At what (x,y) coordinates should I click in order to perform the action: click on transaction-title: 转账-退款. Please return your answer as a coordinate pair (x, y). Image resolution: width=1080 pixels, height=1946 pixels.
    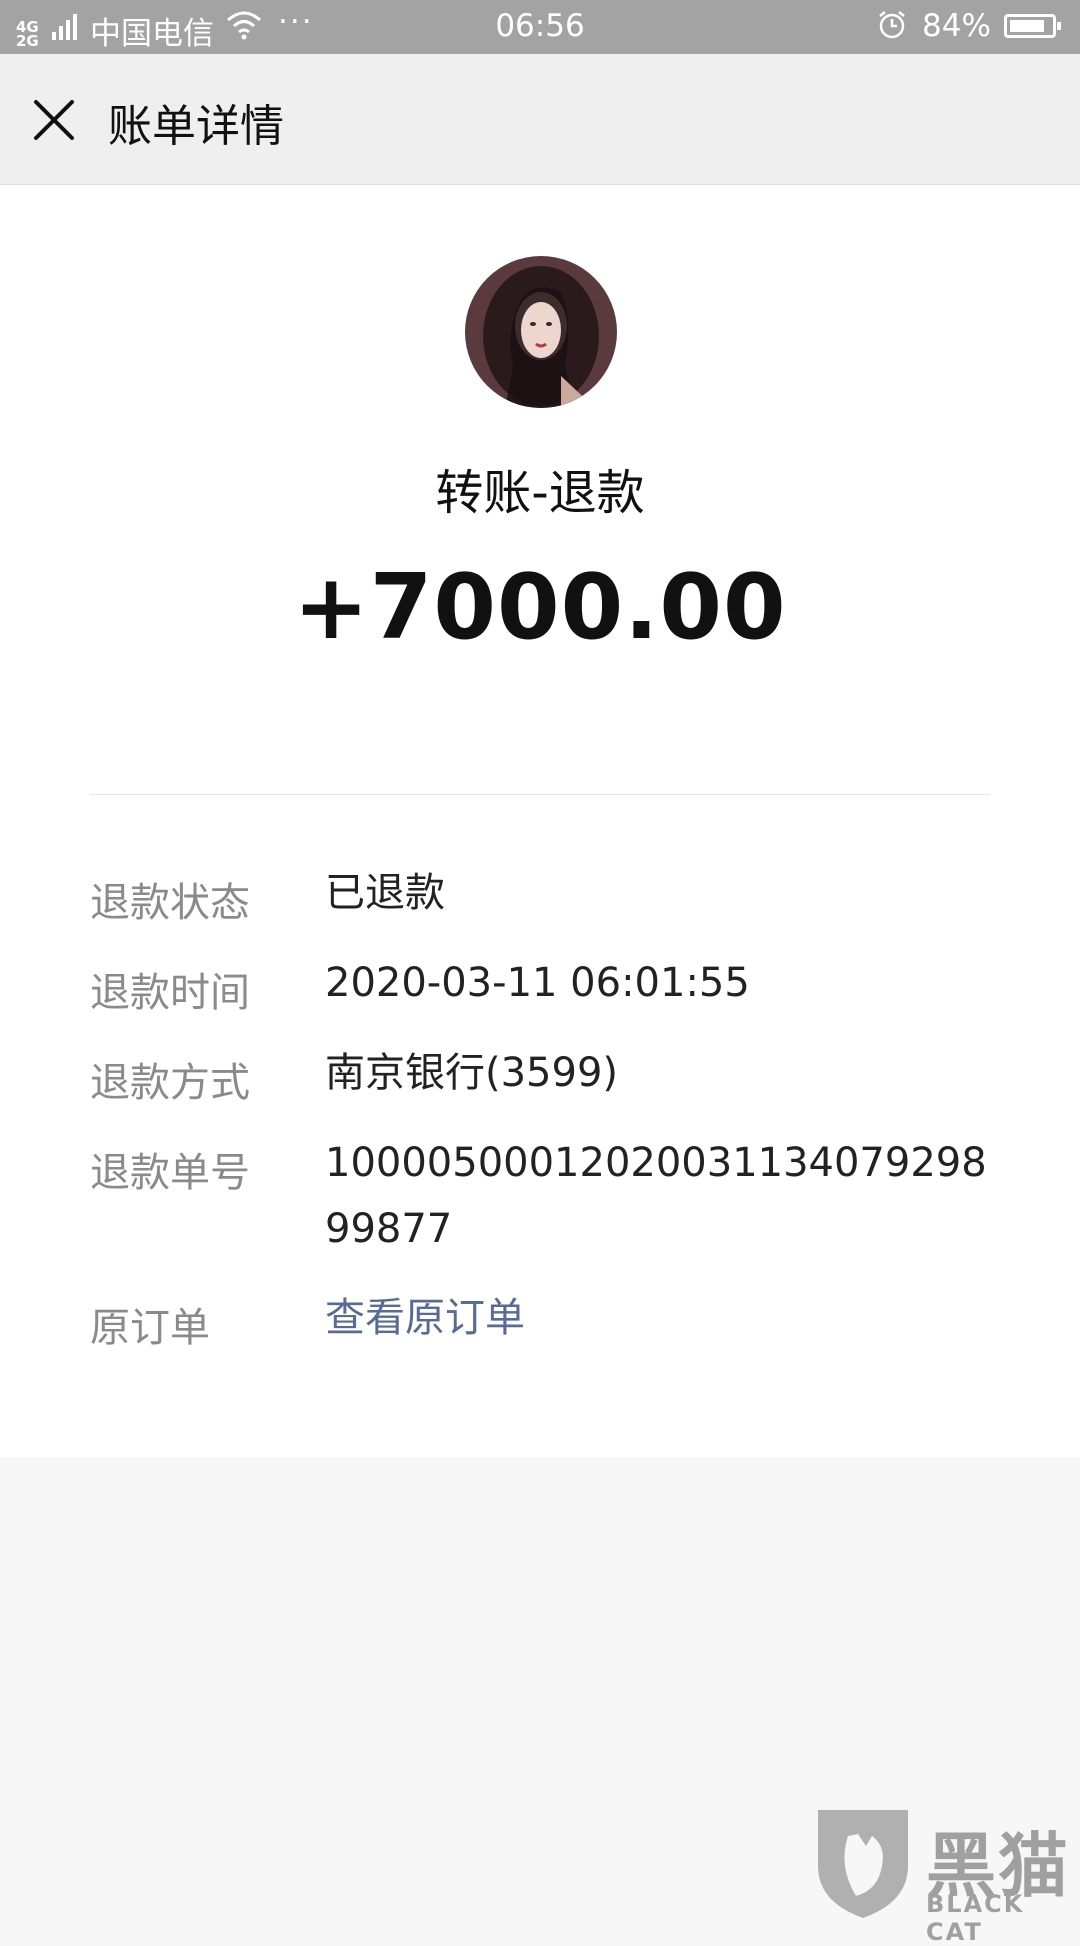
    Looking at the image, I should click on (540, 493).